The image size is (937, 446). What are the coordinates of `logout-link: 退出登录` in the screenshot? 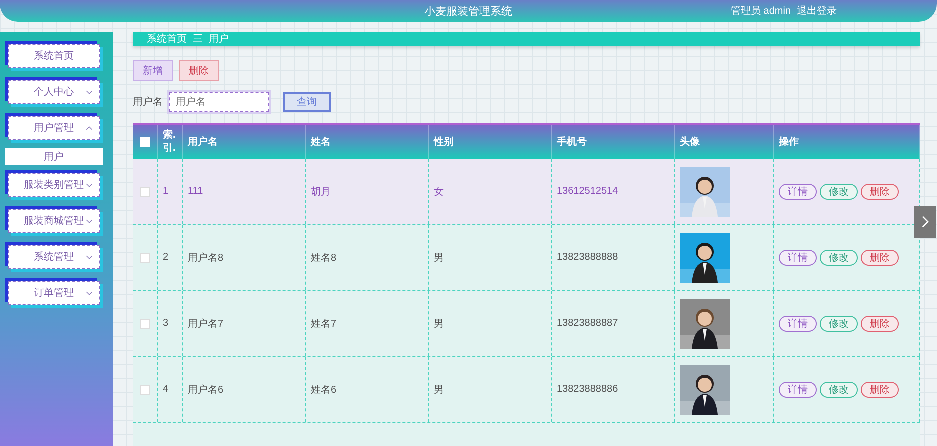 It's located at (817, 11).